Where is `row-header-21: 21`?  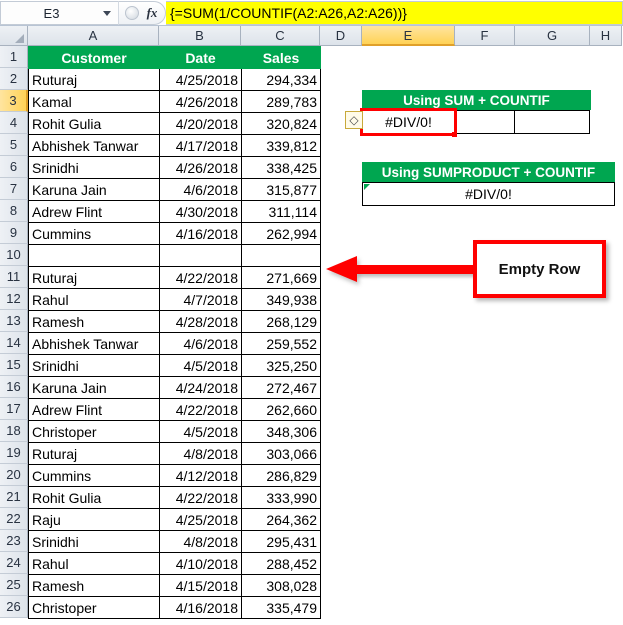
row-header-21: 21 is located at coordinates (14, 497).